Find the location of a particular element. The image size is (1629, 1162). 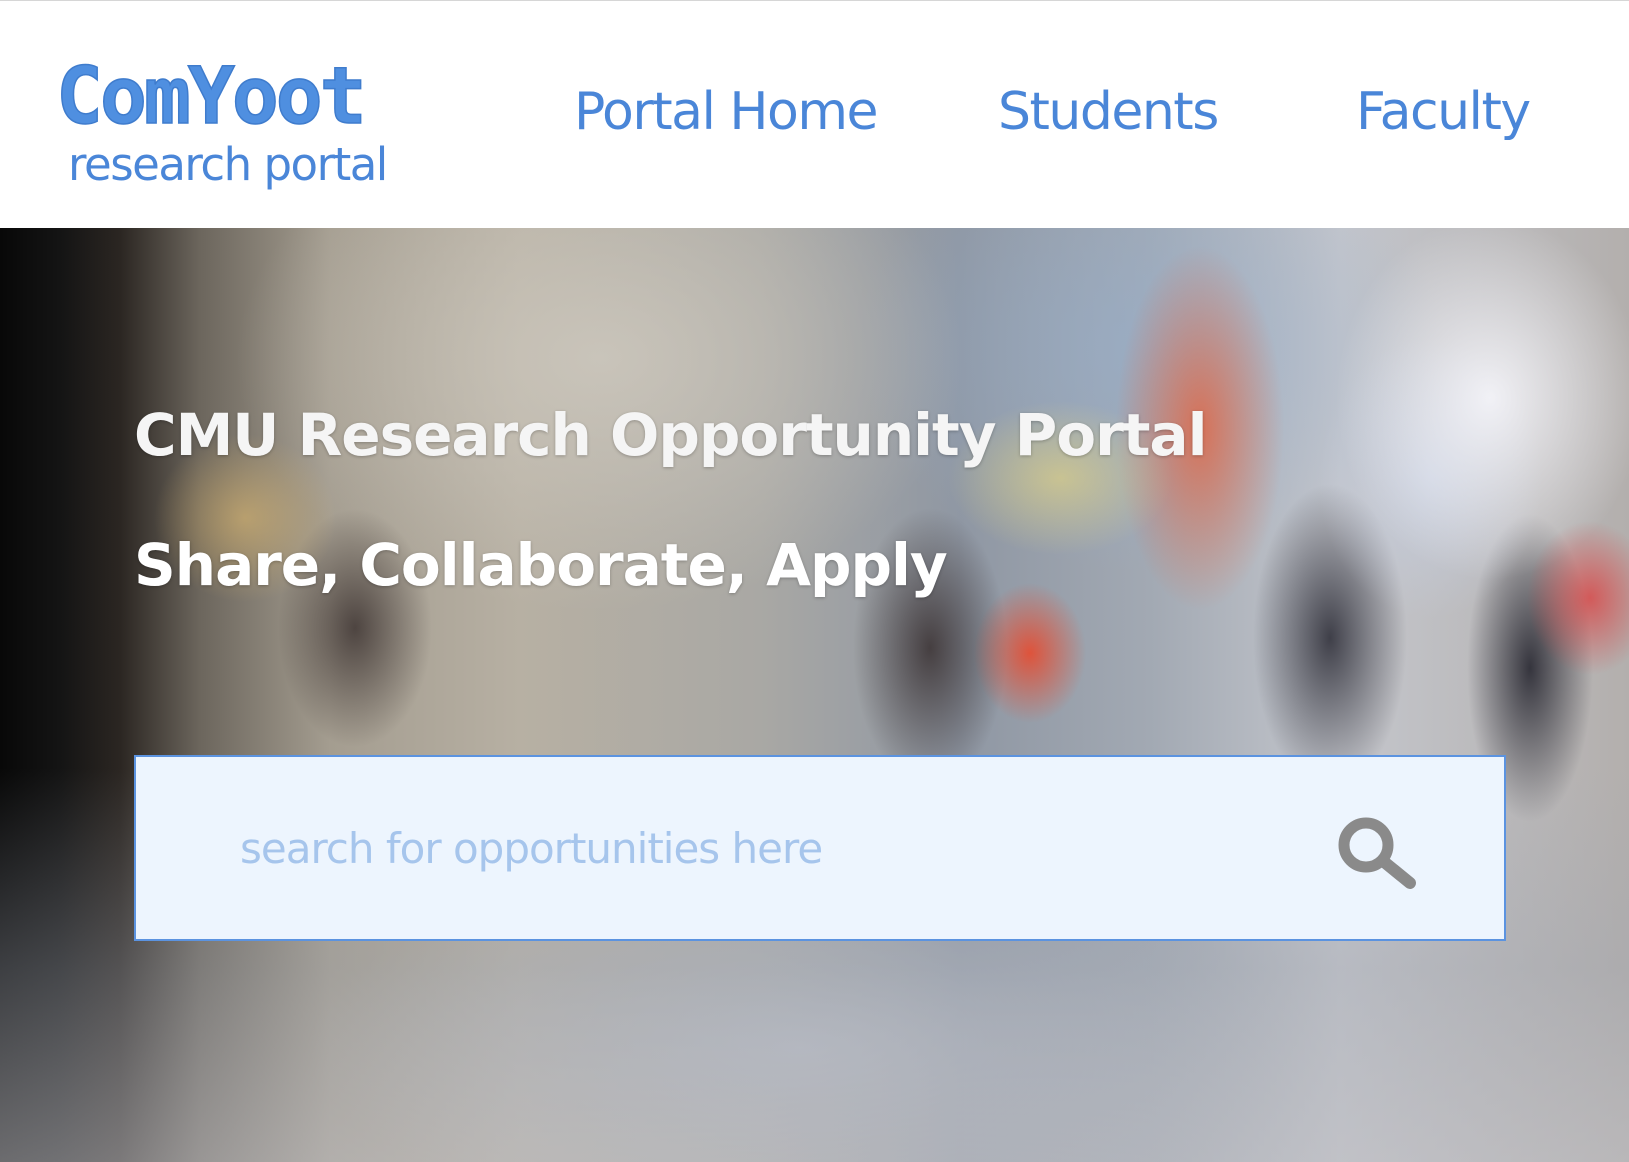

hero-title: CMU Research Opportunity Portal is located at coordinates (670, 435).